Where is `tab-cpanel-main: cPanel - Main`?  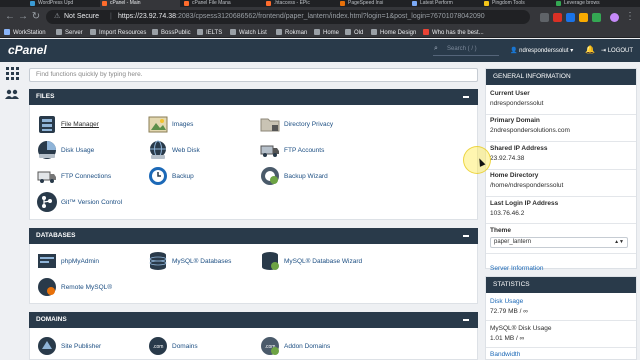
tab-cpanel-main: cPanel - Main is located at coordinates (140, 3).